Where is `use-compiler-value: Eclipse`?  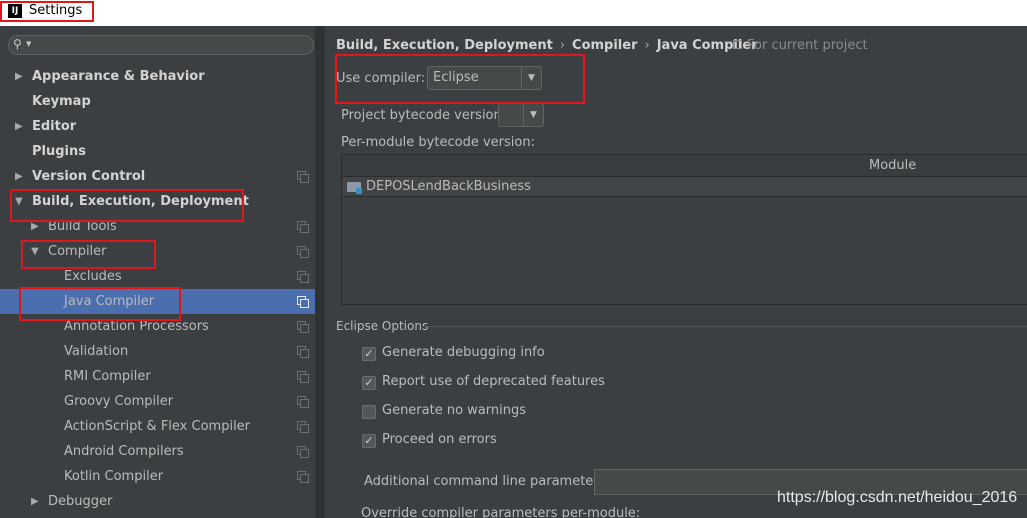
use-compiler-value: Eclipse is located at coordinates (456, 77).